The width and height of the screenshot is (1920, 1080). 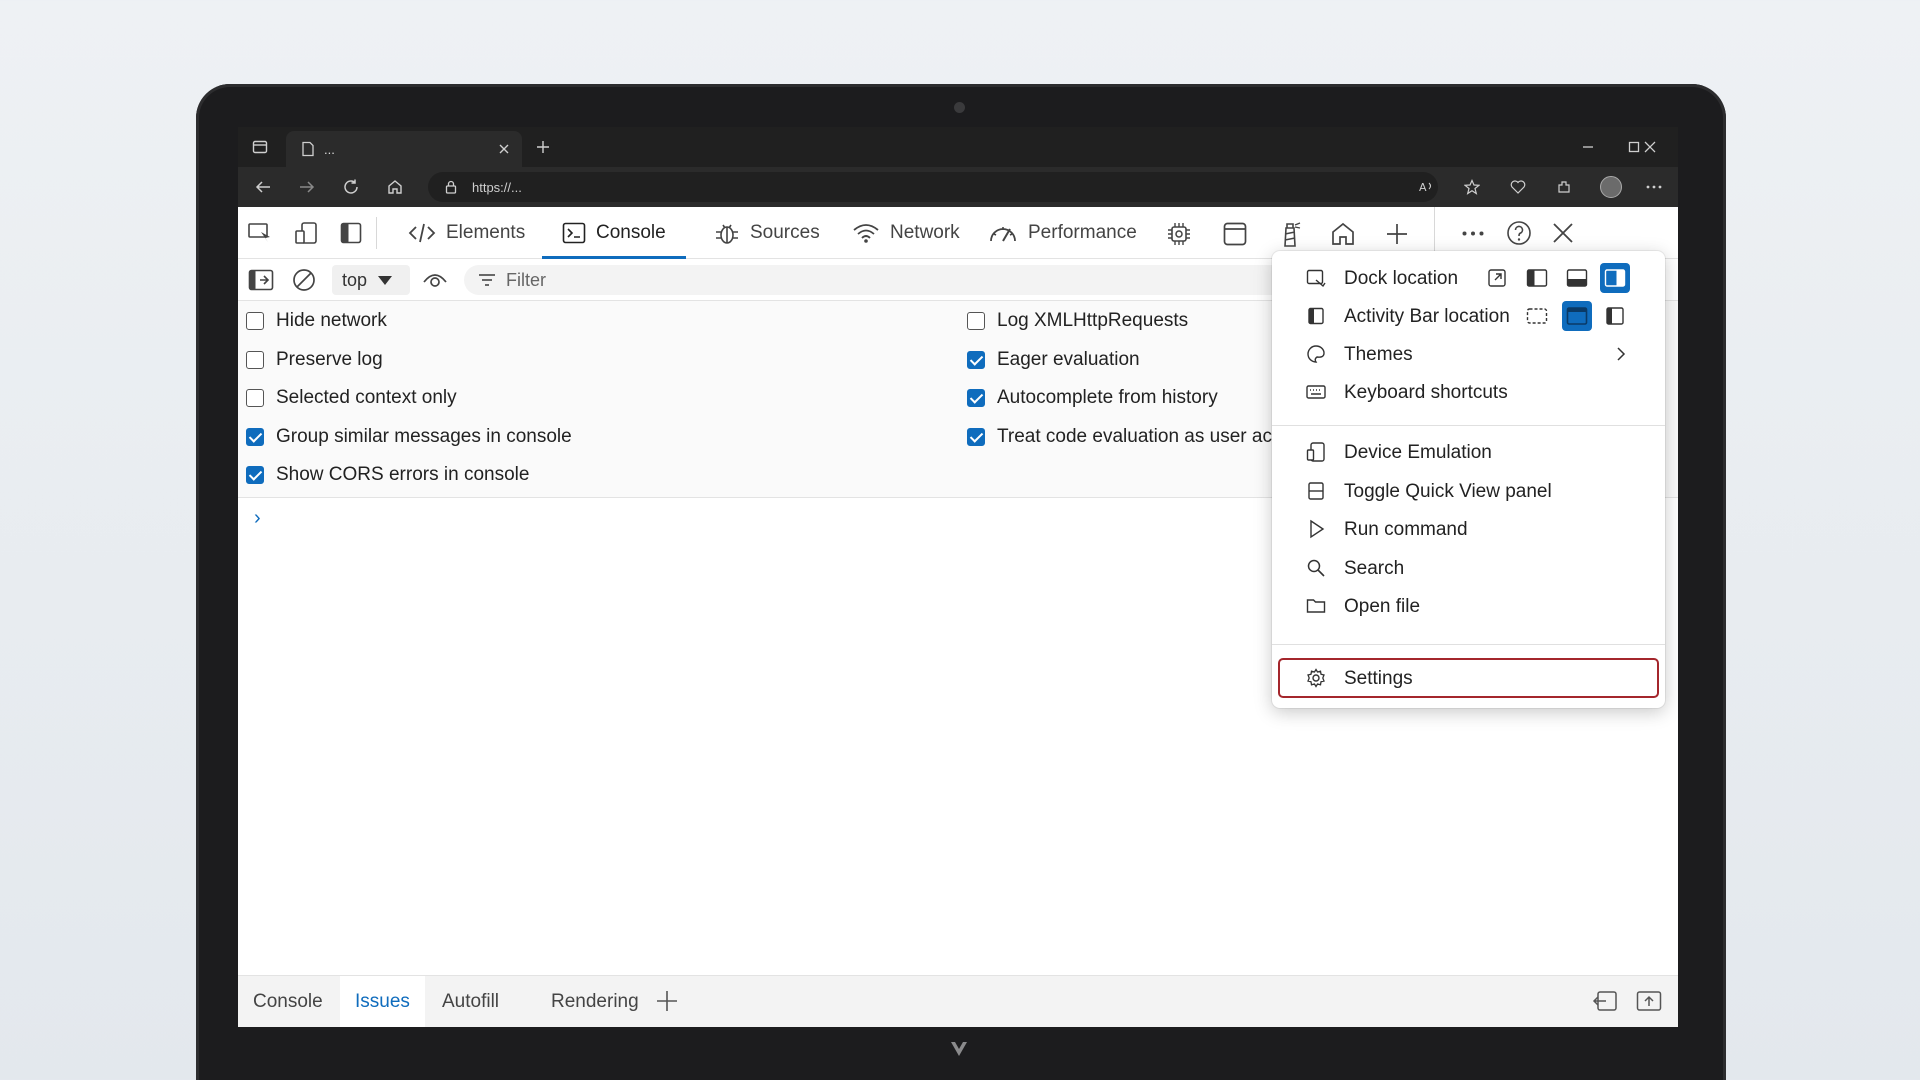 What do you see at coordinates (1179, 234) in the screenshot?
I see `memory-icon` at bounding box center [1179, 234].